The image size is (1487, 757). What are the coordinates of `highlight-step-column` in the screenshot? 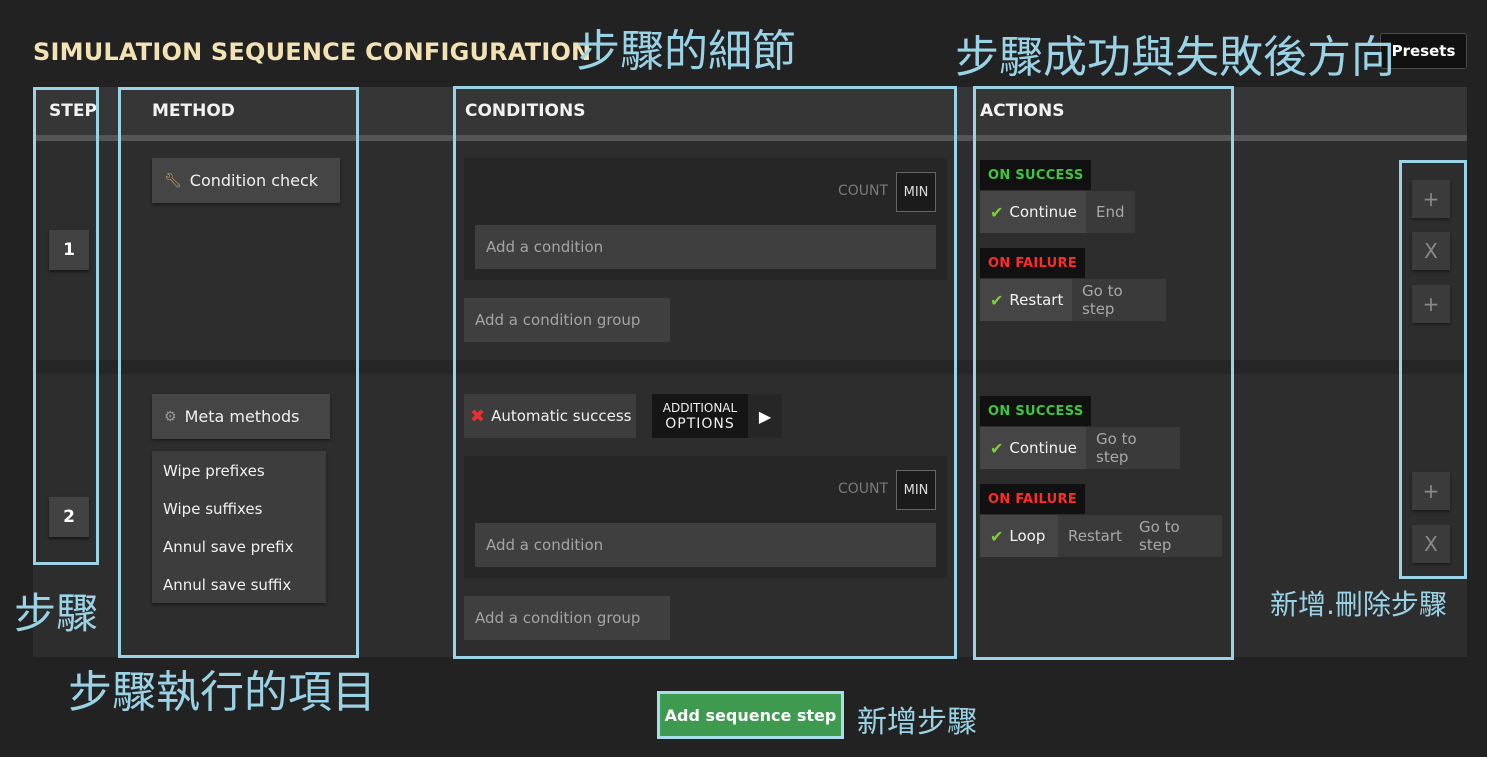 It's located at (66, 326).